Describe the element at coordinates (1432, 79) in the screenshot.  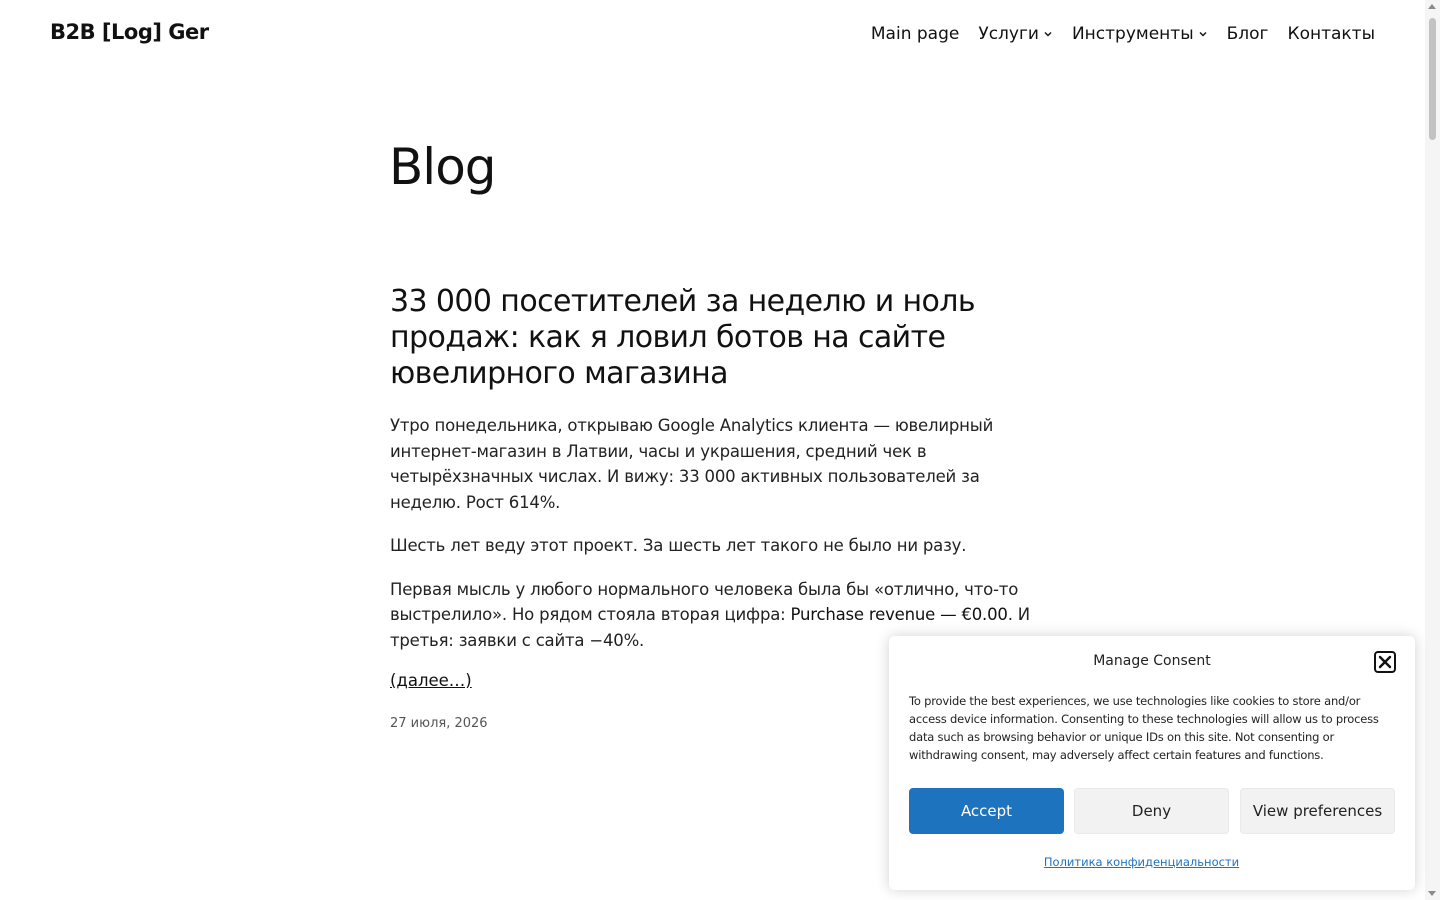
I see `scrollbar-thumb` at that location.